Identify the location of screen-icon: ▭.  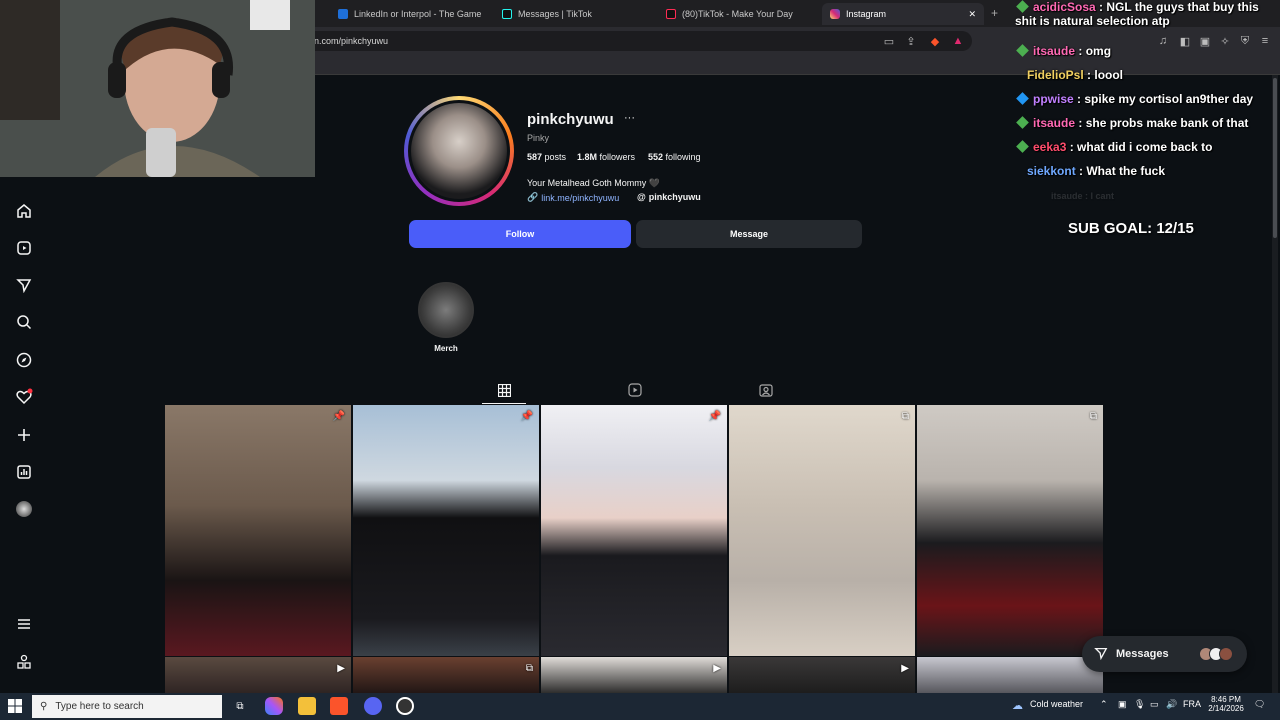
(889, 41).